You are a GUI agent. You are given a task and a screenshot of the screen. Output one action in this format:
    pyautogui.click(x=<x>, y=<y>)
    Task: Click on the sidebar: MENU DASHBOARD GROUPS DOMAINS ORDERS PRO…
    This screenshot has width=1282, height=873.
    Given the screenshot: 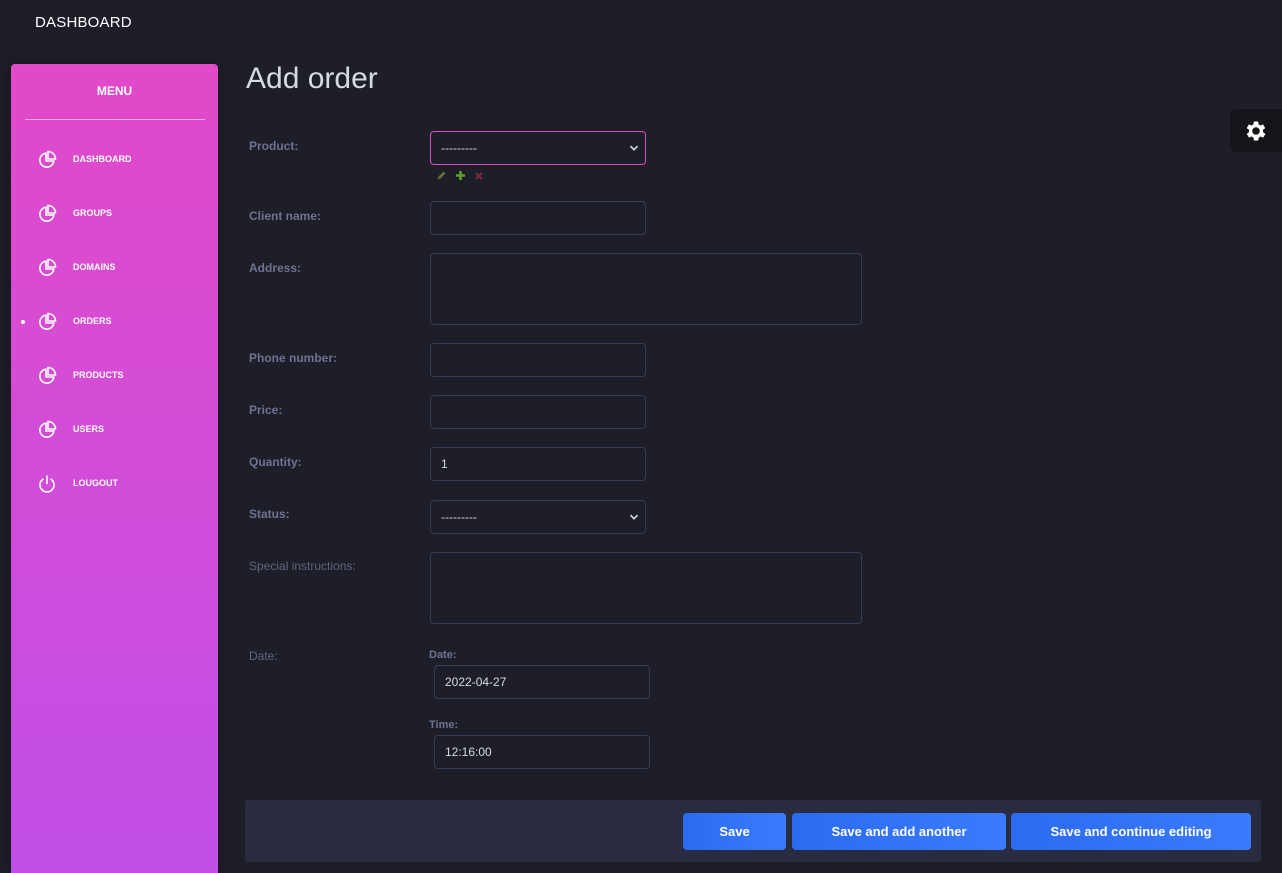 What is the action you would take?
    pyautogui.click(x=114, y=468)
    